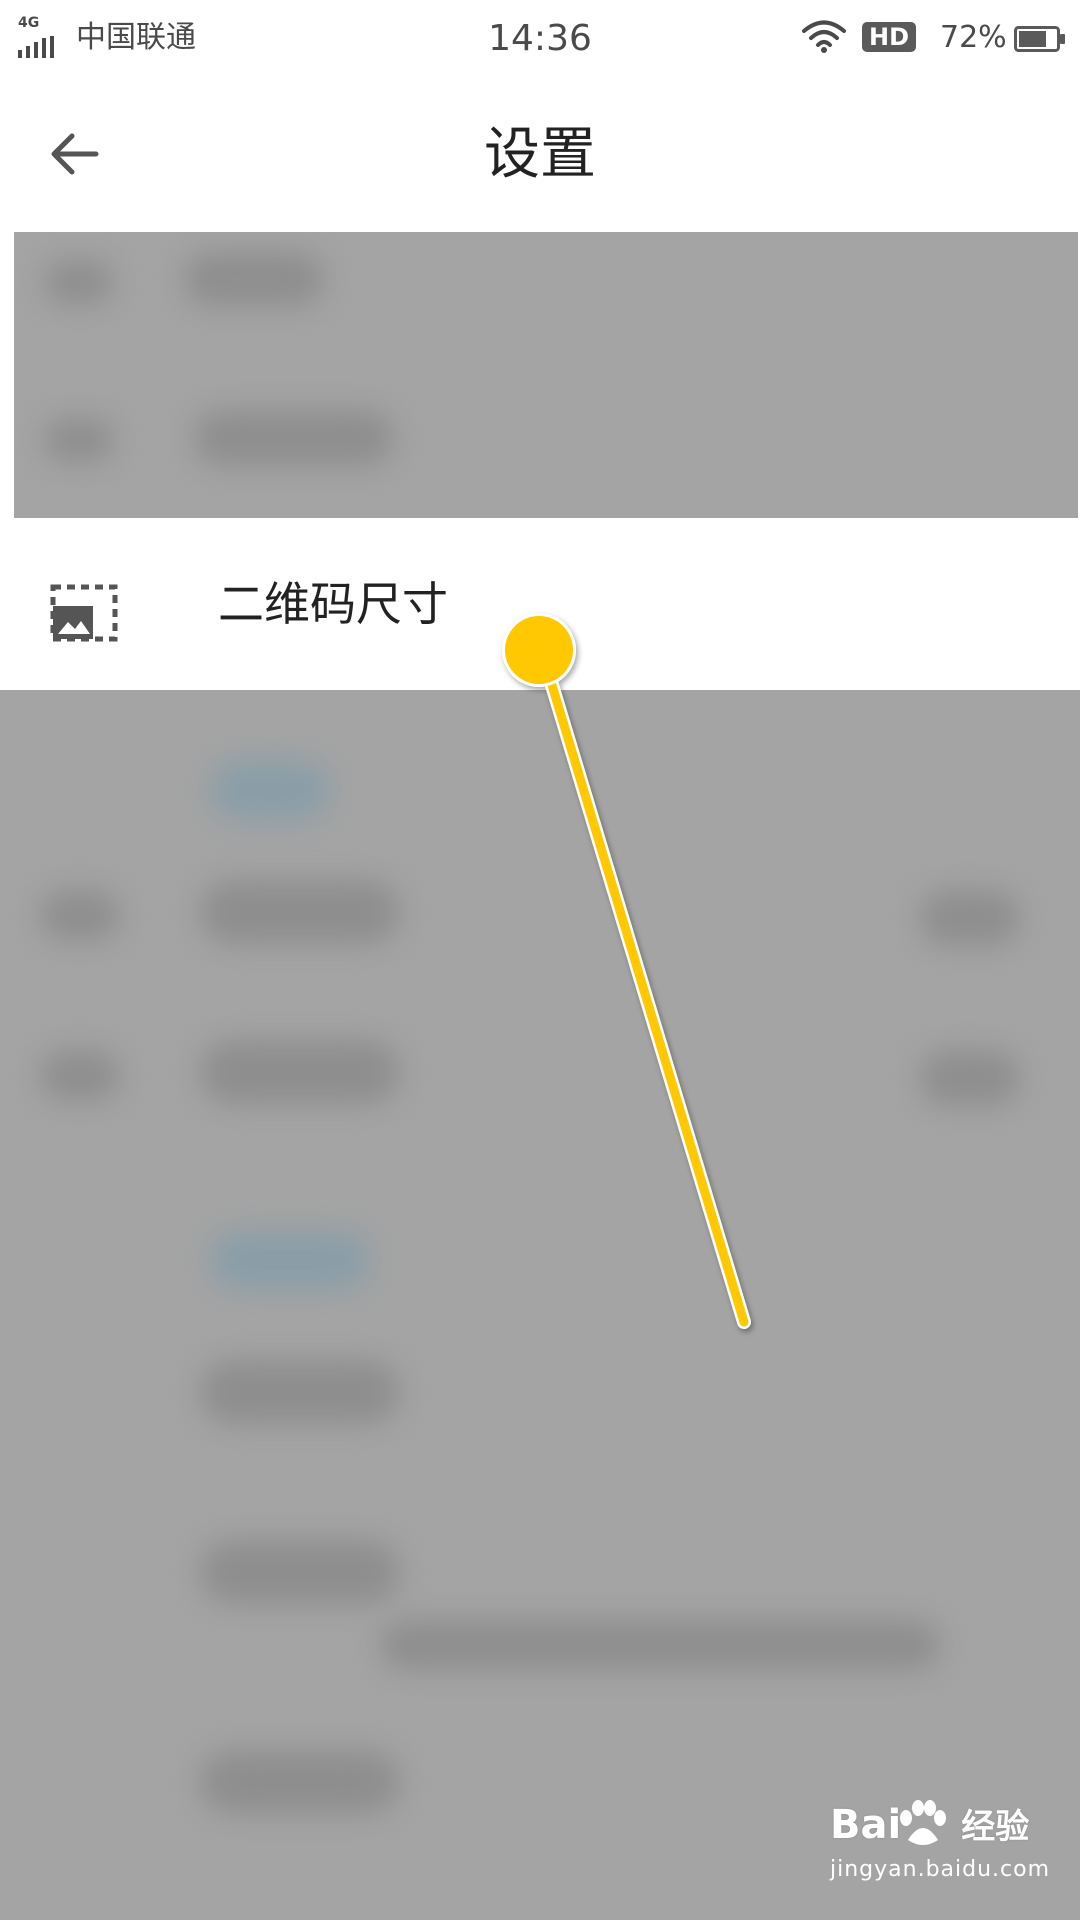  I want to click on status-clock: 14:36, so click(540, 38).